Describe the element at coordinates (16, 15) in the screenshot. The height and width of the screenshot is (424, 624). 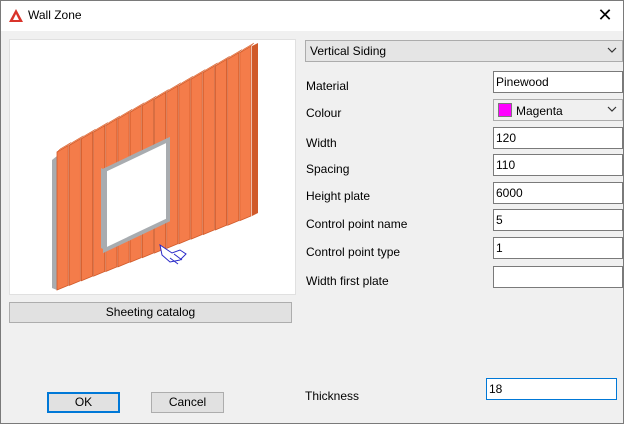
I see `app-logo-icon` at that location.